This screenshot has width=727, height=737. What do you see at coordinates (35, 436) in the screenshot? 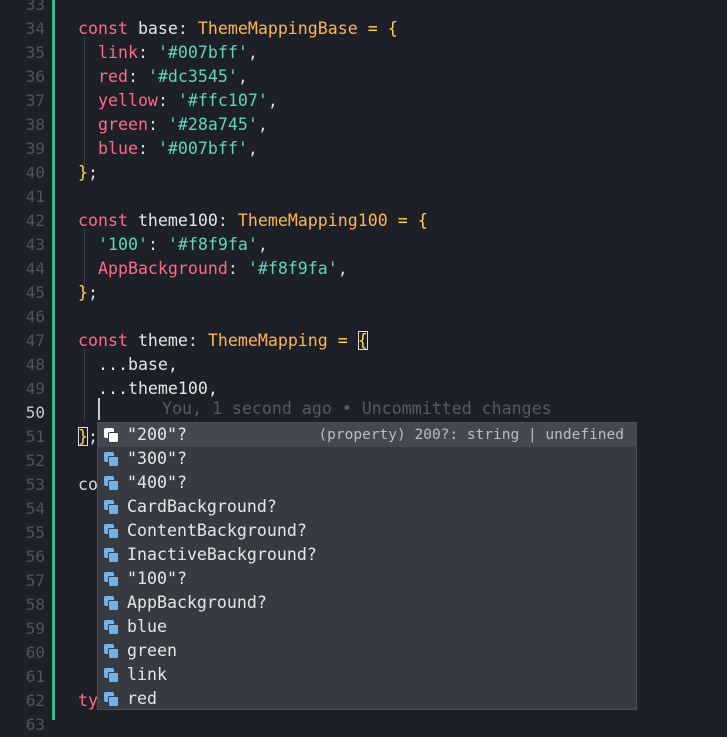
I see `line-number: 51` at bounding box center [35, 436].